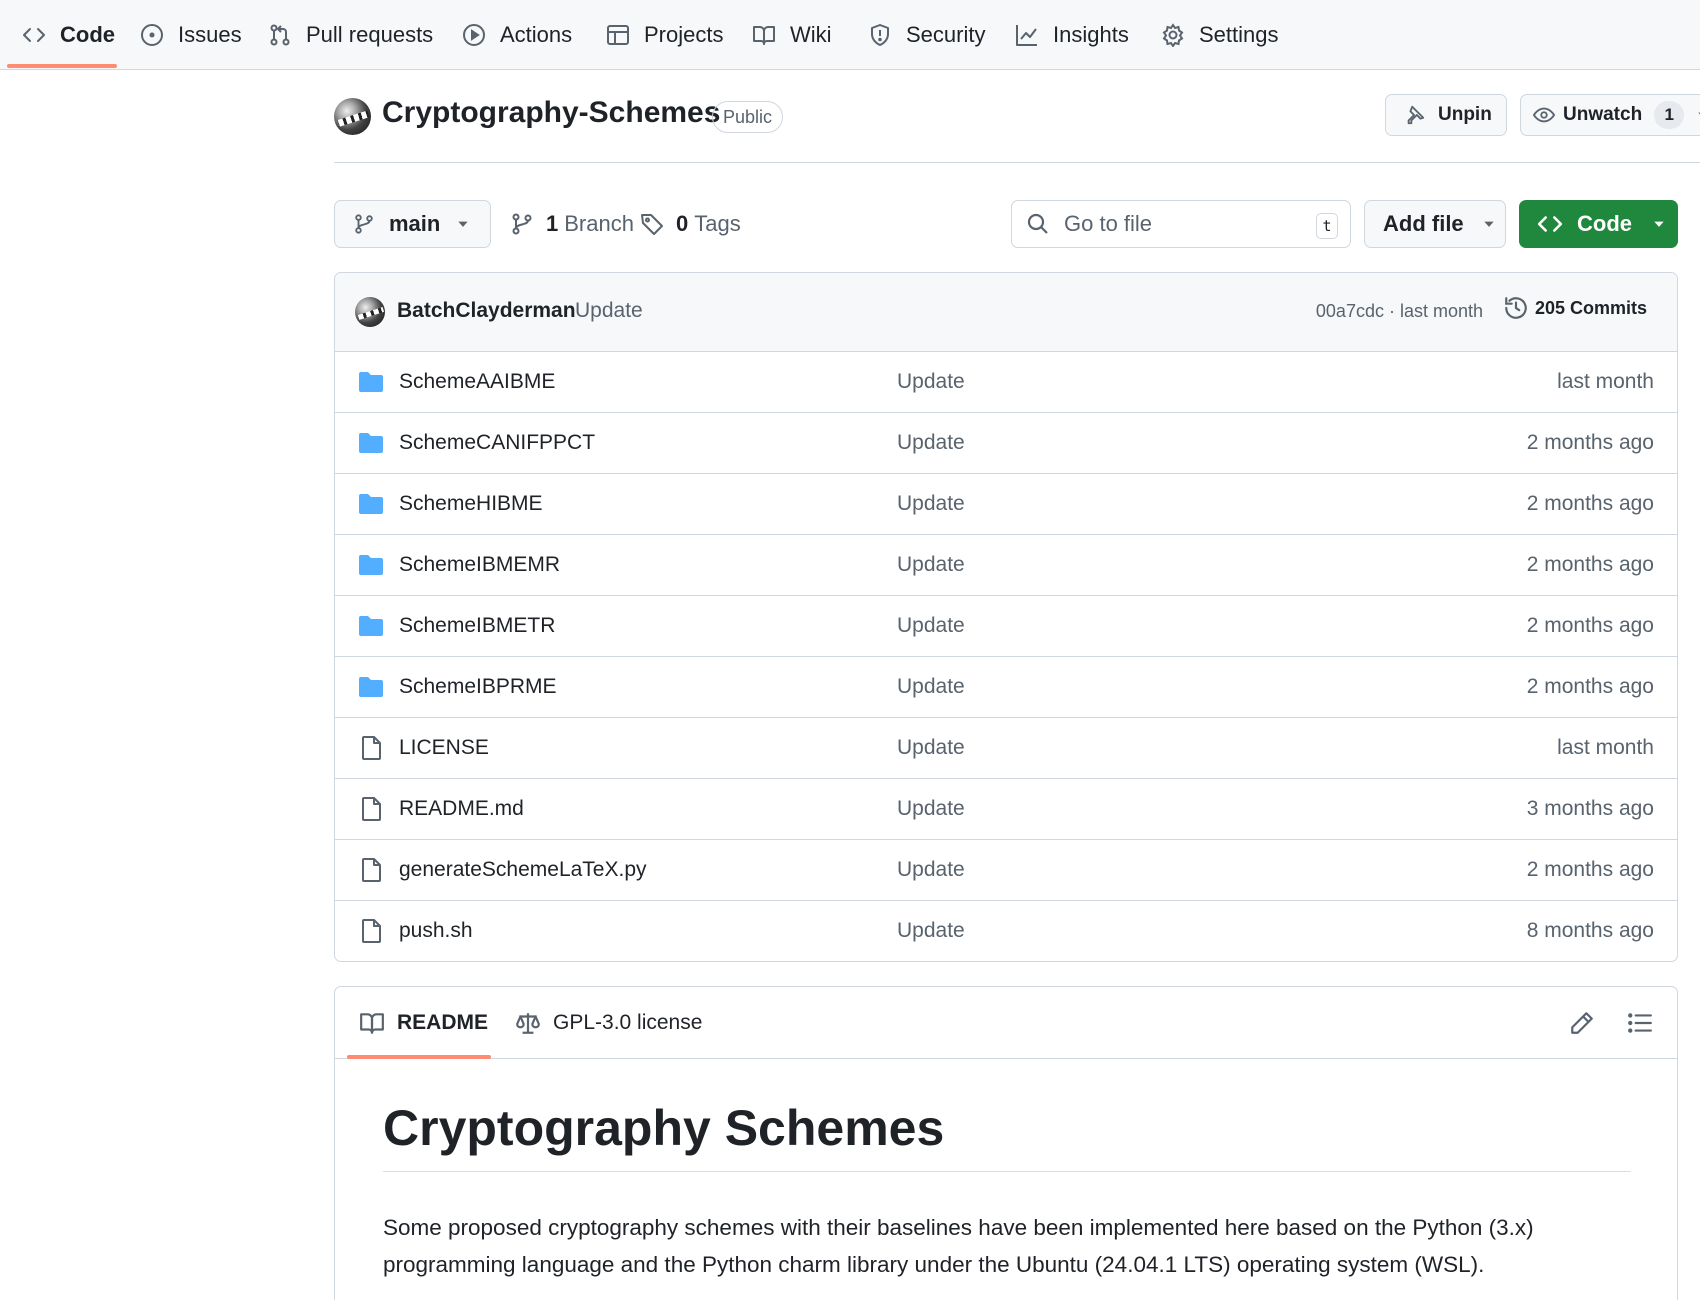 This screenshot has width=1700, height=1300. I want to click on commits-link: 205 Commits, so click(1575, 308).